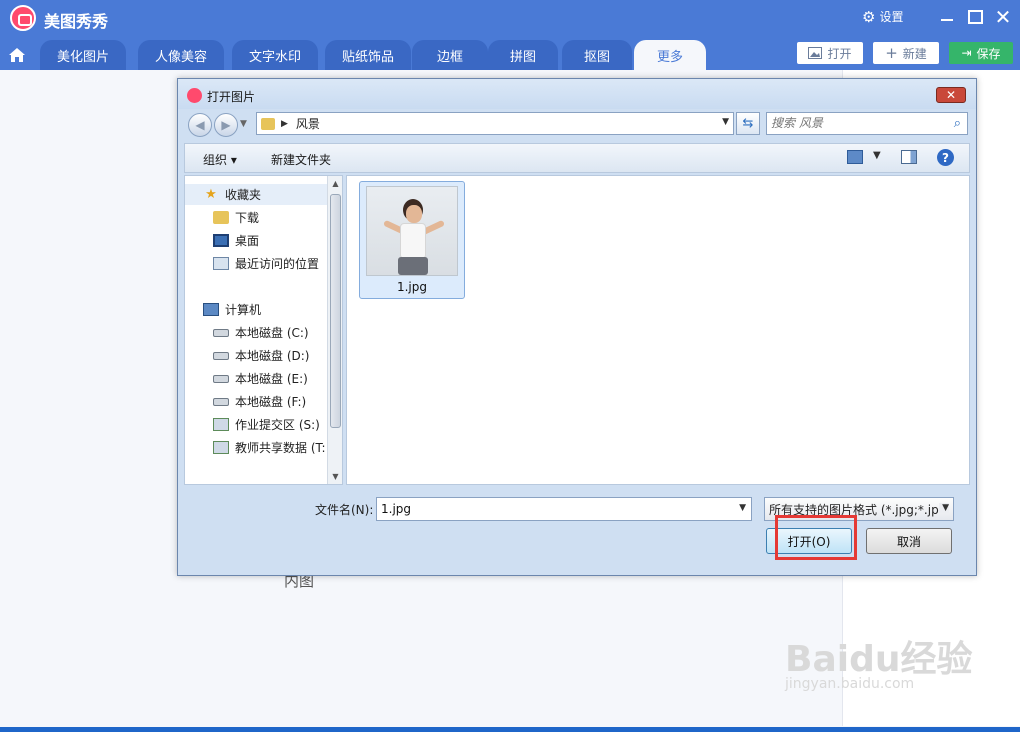 This screenshot has width=1020, height=732. What do you see at coordinates (194, 95) in the screenshot?
I see `dialog-app-icon` at bounding box center [194, 95].